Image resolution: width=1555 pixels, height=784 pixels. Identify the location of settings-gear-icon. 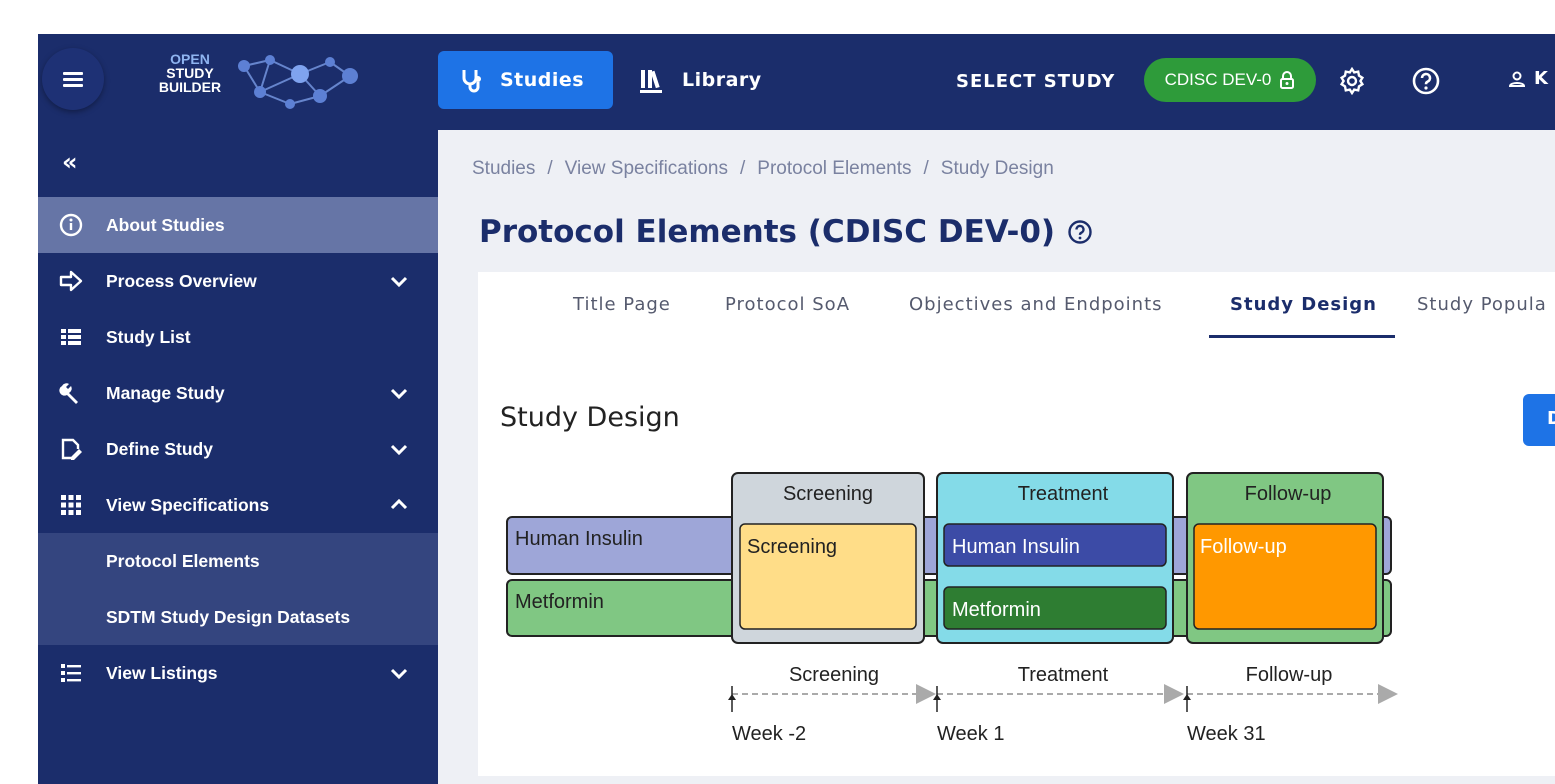
(1352, 81).